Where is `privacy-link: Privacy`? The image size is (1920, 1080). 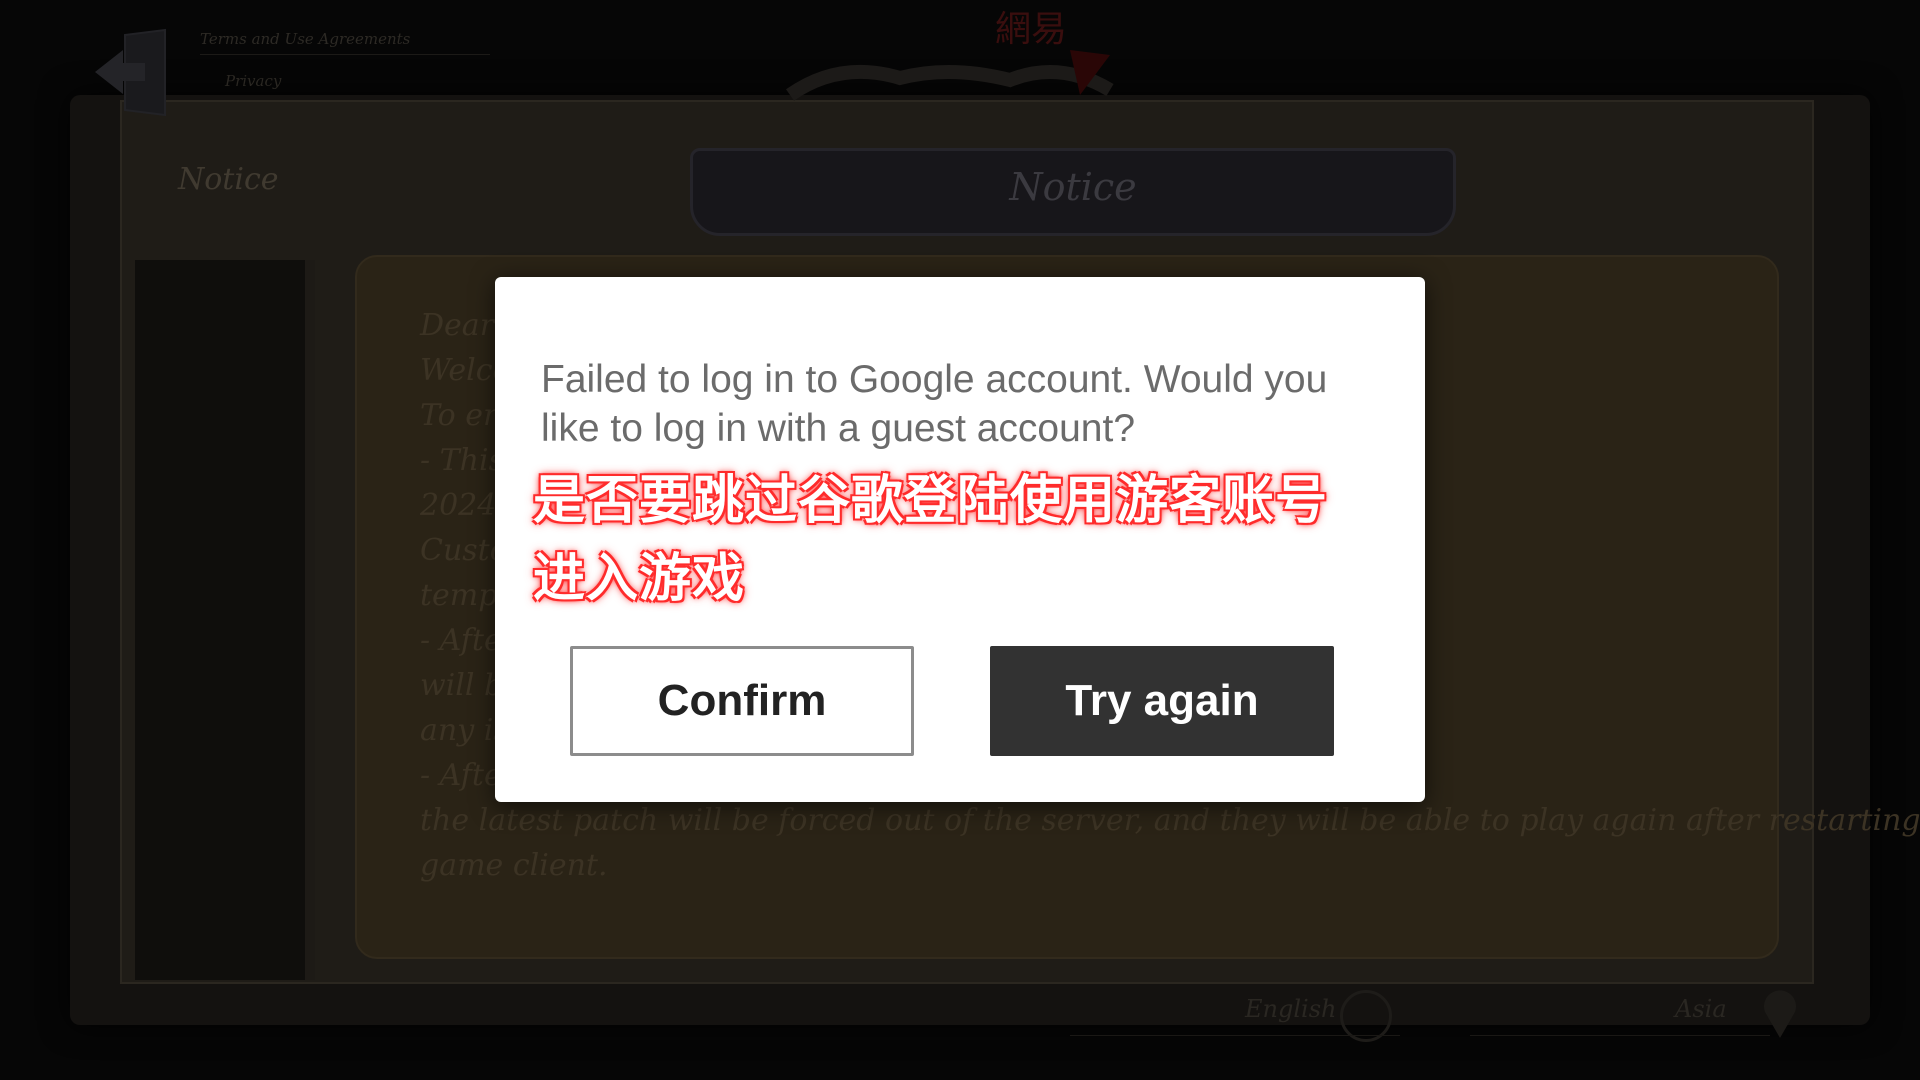 privacy-link: Privacy is located at coordinates (253, 81).